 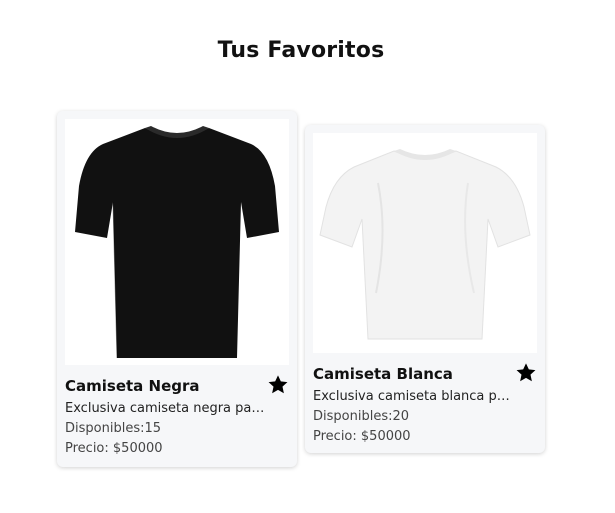 What do you see at coordinates (361, 416) in the screenshot?
I see `product-stock: Disponibles:20` at bounding box center [361, 416].